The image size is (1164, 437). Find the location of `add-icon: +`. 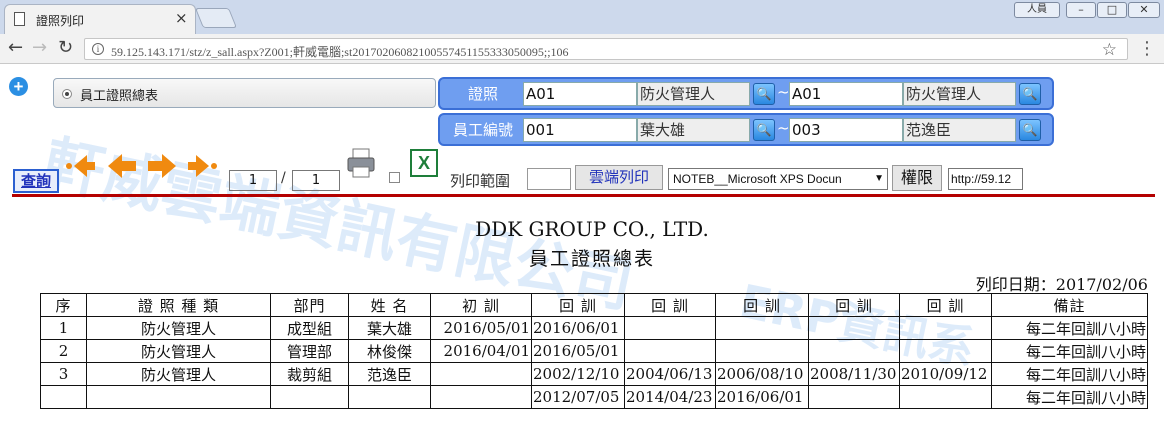

add-icon: + is located at coordinates (18, 86).